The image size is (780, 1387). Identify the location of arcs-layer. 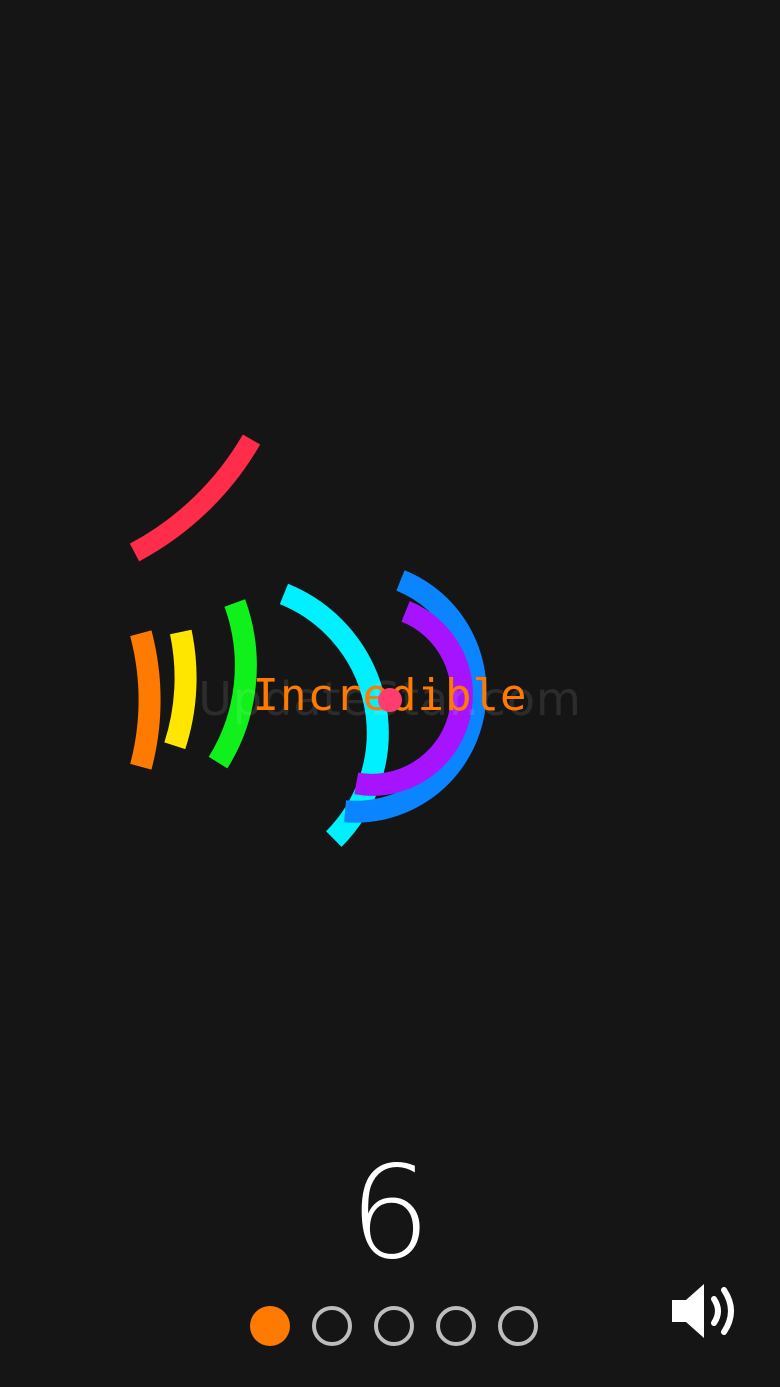
(308, 640).